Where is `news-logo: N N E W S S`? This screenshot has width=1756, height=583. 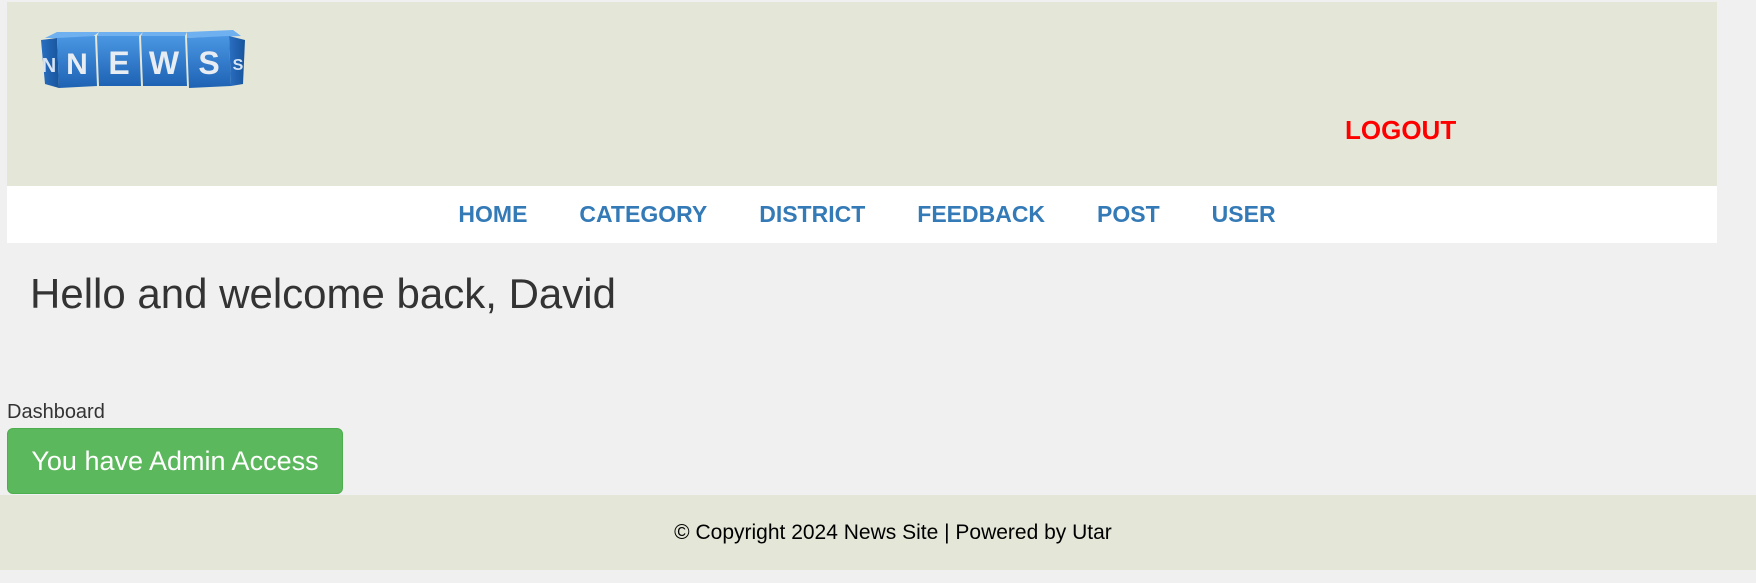
news-logo: N N E W S S is located at coordinates (157, 63).